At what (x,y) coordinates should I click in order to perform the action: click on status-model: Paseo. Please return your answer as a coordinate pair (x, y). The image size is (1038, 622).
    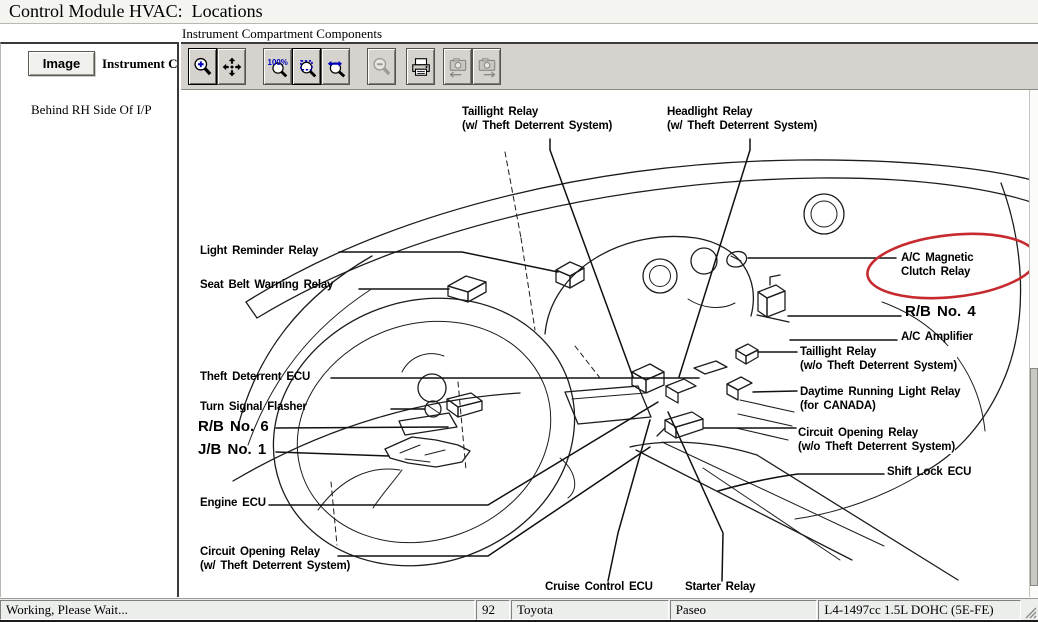
    Looking at the image, I should click on (743, 610).